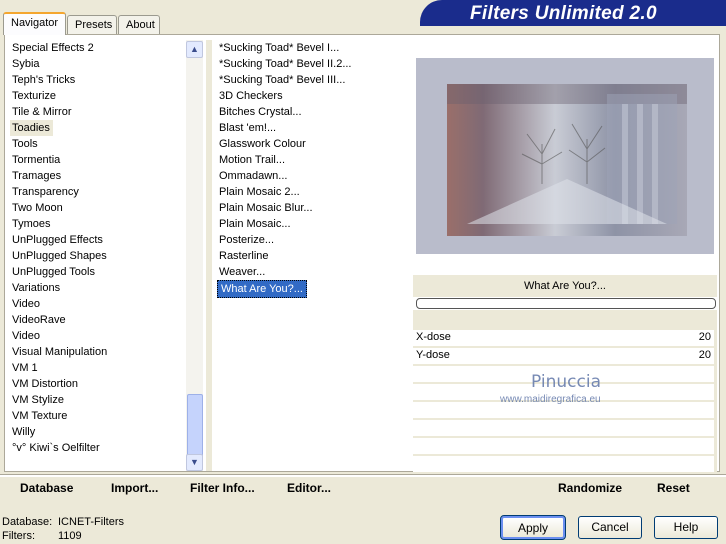 This screenshot has width=726, height=544. Describe the element at coordinates (610, 527) in the screenshot. I see `cancel-button: Cancel` at that location.